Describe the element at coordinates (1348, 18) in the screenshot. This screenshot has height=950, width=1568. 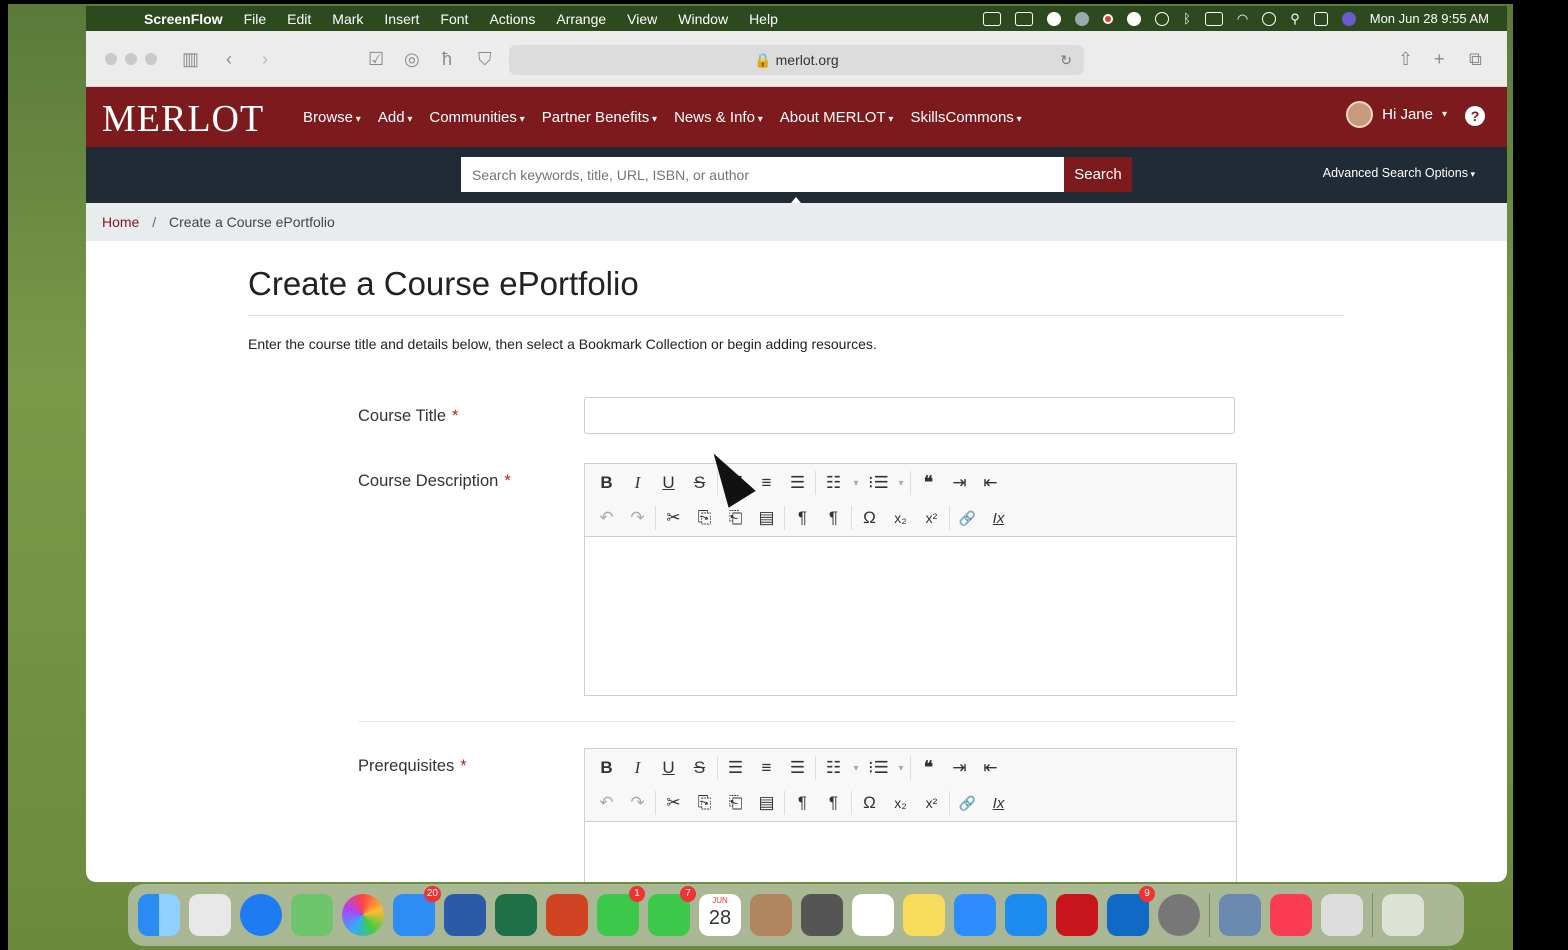
I see `siri-icon` at that location.